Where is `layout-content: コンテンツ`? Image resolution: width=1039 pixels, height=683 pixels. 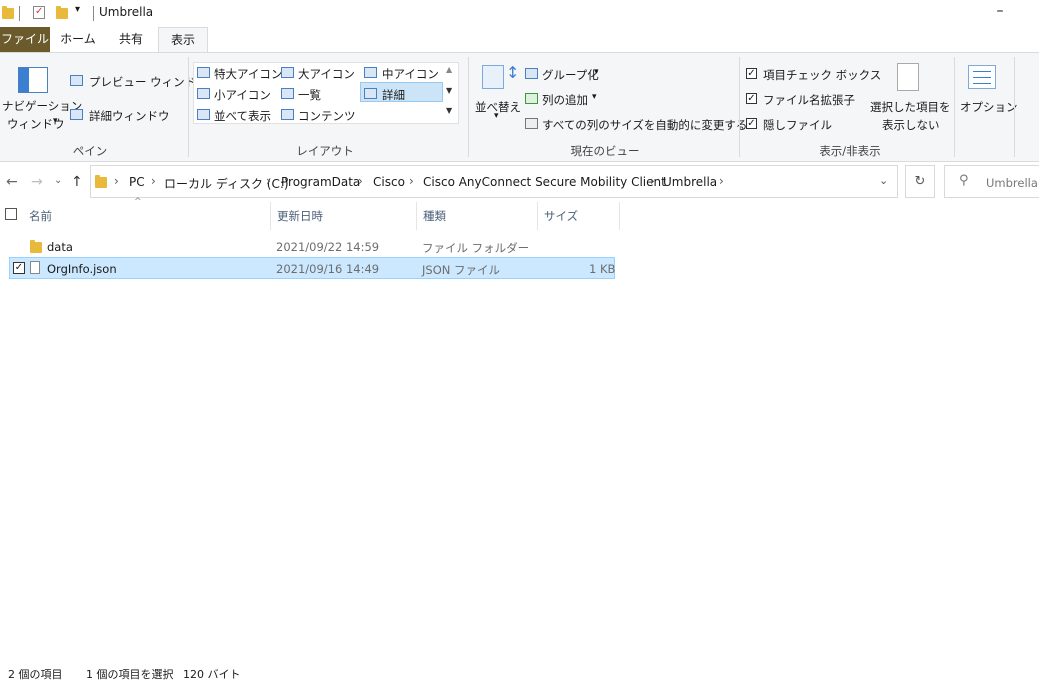
layout-content: コンテンツ is located at coordinates (327, 116).